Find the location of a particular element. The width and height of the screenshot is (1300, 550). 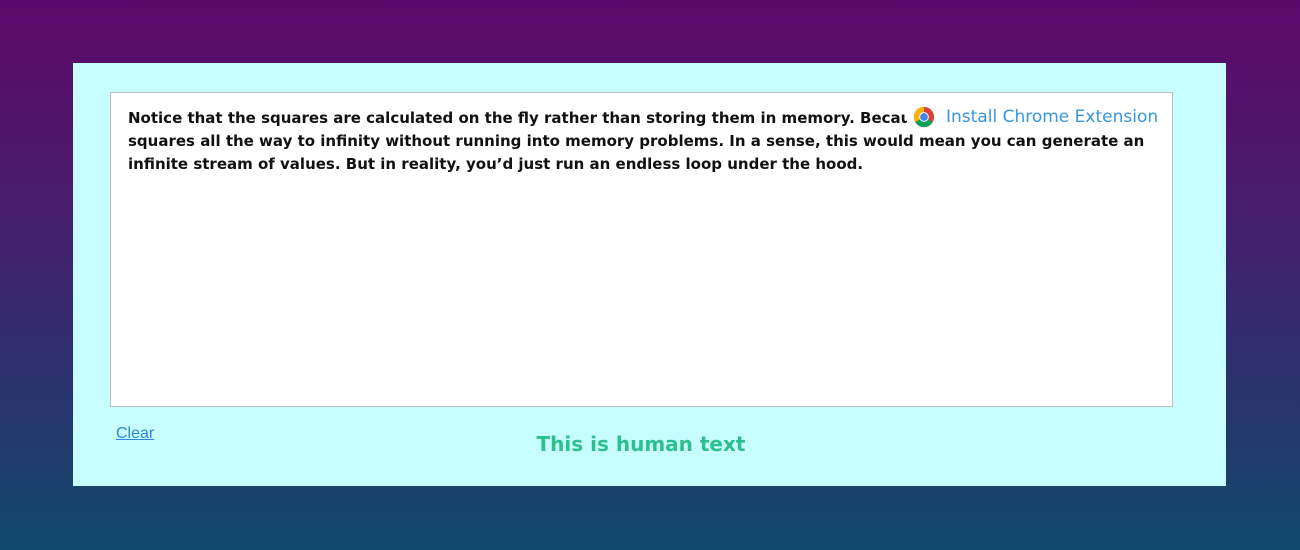

detection-result: This is human text is located at coordinates (641, 444).